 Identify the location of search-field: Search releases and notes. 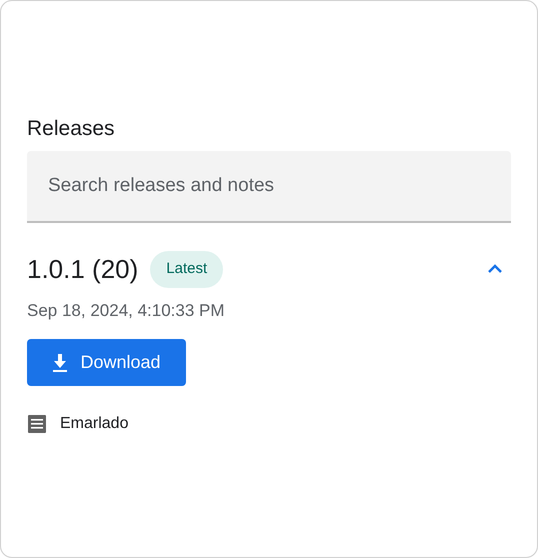
(269, 187).